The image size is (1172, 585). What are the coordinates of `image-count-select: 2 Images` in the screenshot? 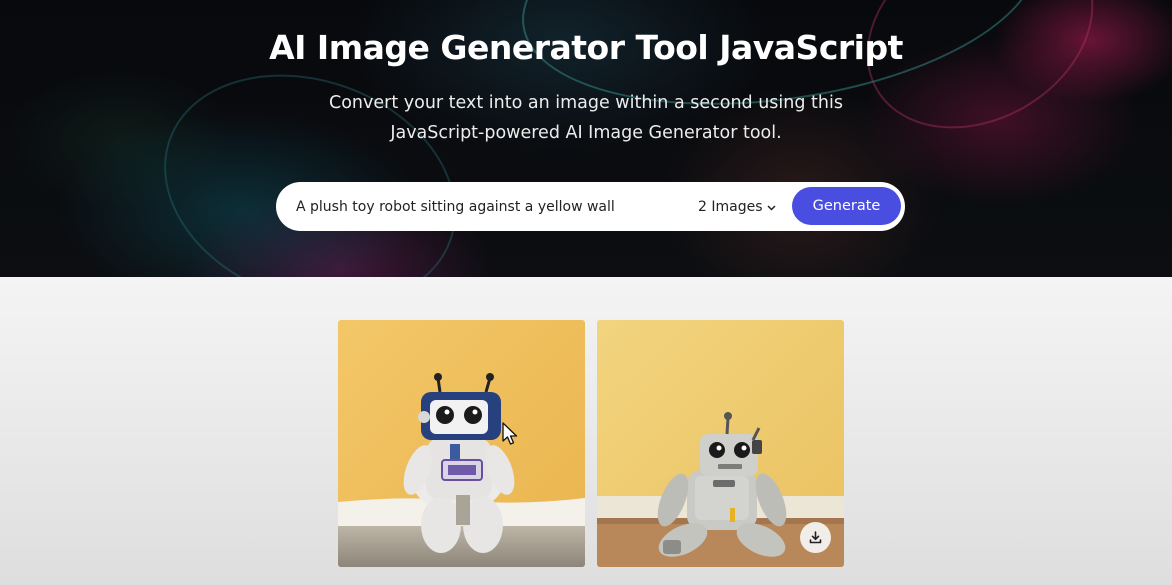 It's located at (737, 207).